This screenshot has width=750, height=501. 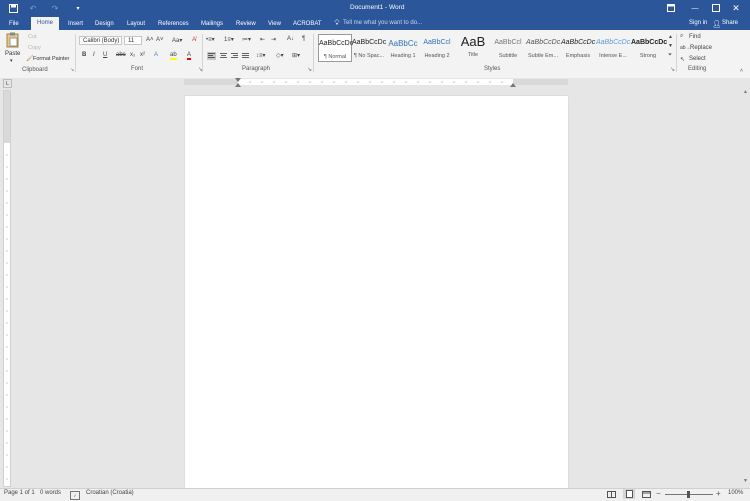 What do you see at coordinates (212, 24) in the screenshot?
I see `tab-mailings: Mailings` at bounding box center [212, 24].